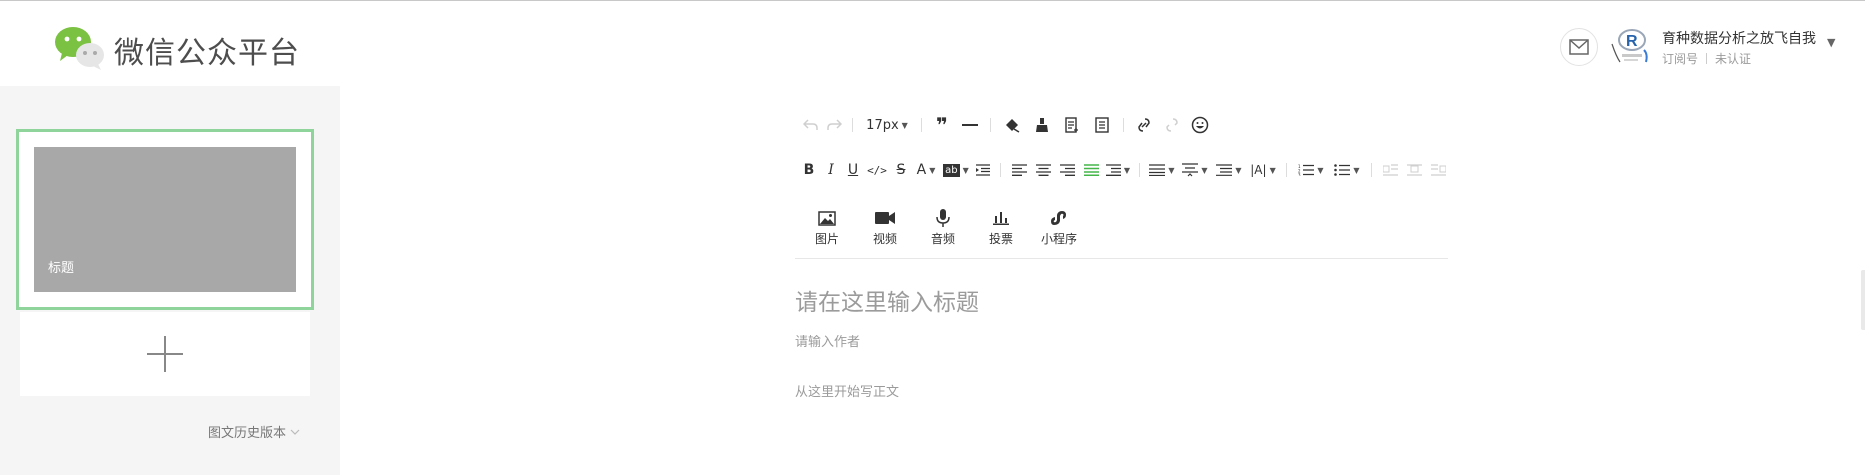 The height and width of the screenshot is (475, 1865). What do you see at coordinates (247, 433) in the screenshot?
I see `history-label: 图文历史版本` at bounding box center [247, 433].